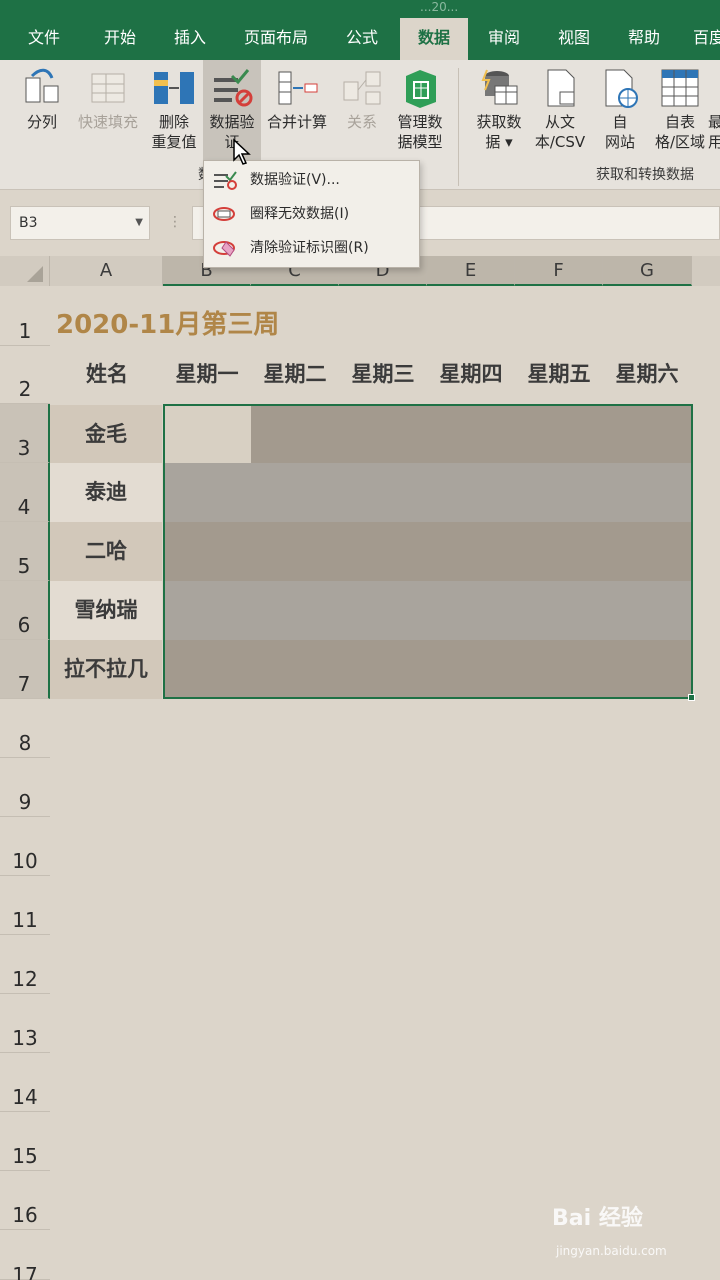  Describe the element at coordinates (25, 964) in the screenshot. I see `row-header-12: 12` at that location.